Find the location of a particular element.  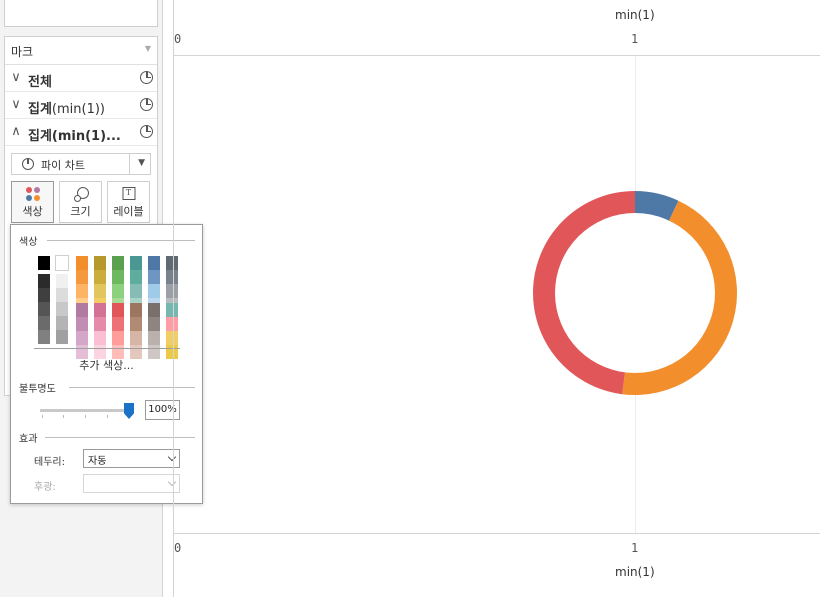

mark-row-all: ∨ 전체 is located at coordinates (81, 78).